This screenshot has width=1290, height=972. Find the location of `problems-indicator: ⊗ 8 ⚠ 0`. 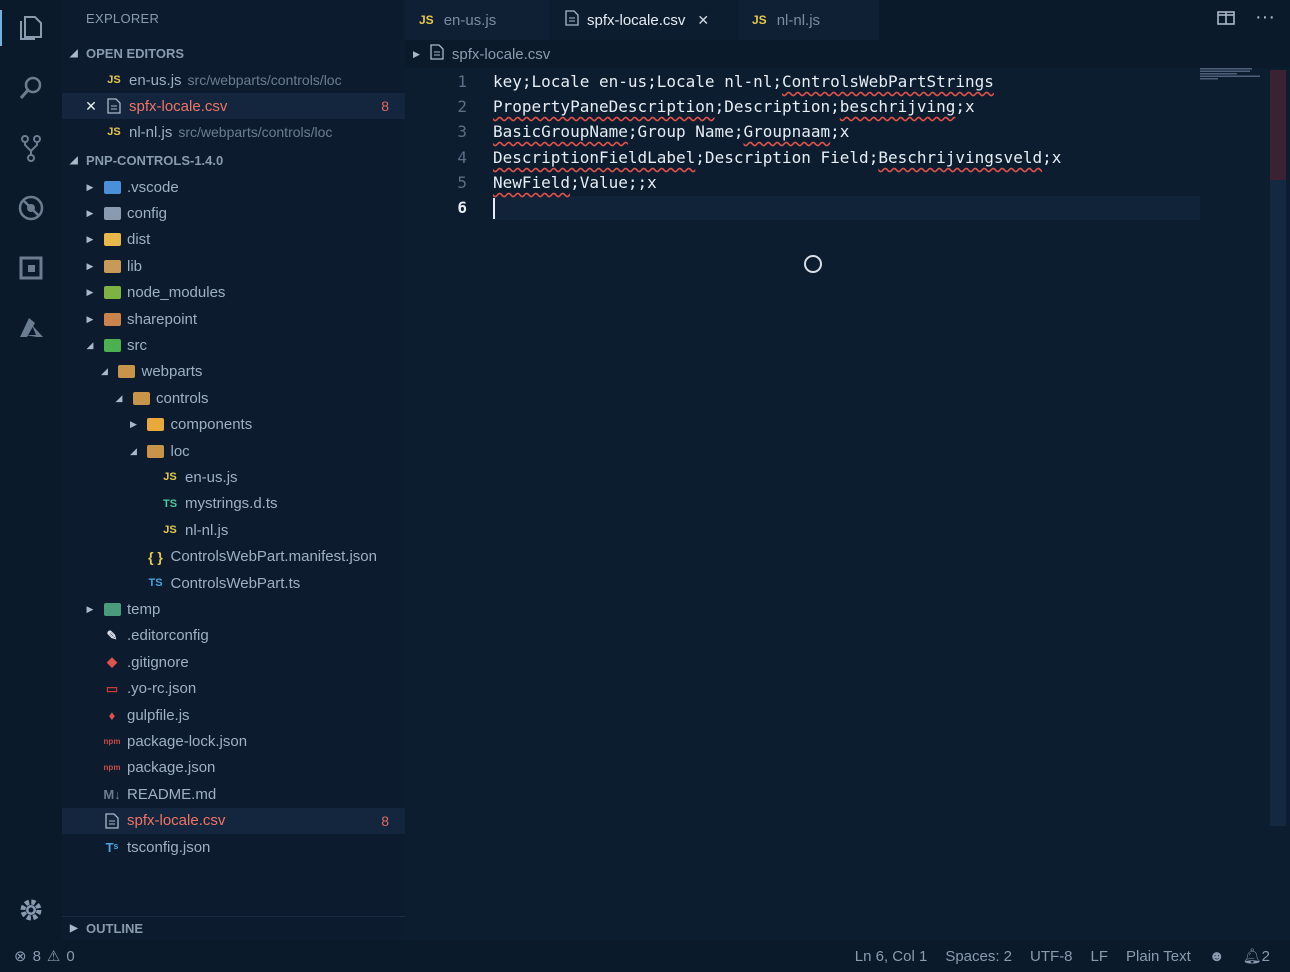

problems-indicator: ⊗ 8 ⚠ 0 is located at coordinates (44, 956).